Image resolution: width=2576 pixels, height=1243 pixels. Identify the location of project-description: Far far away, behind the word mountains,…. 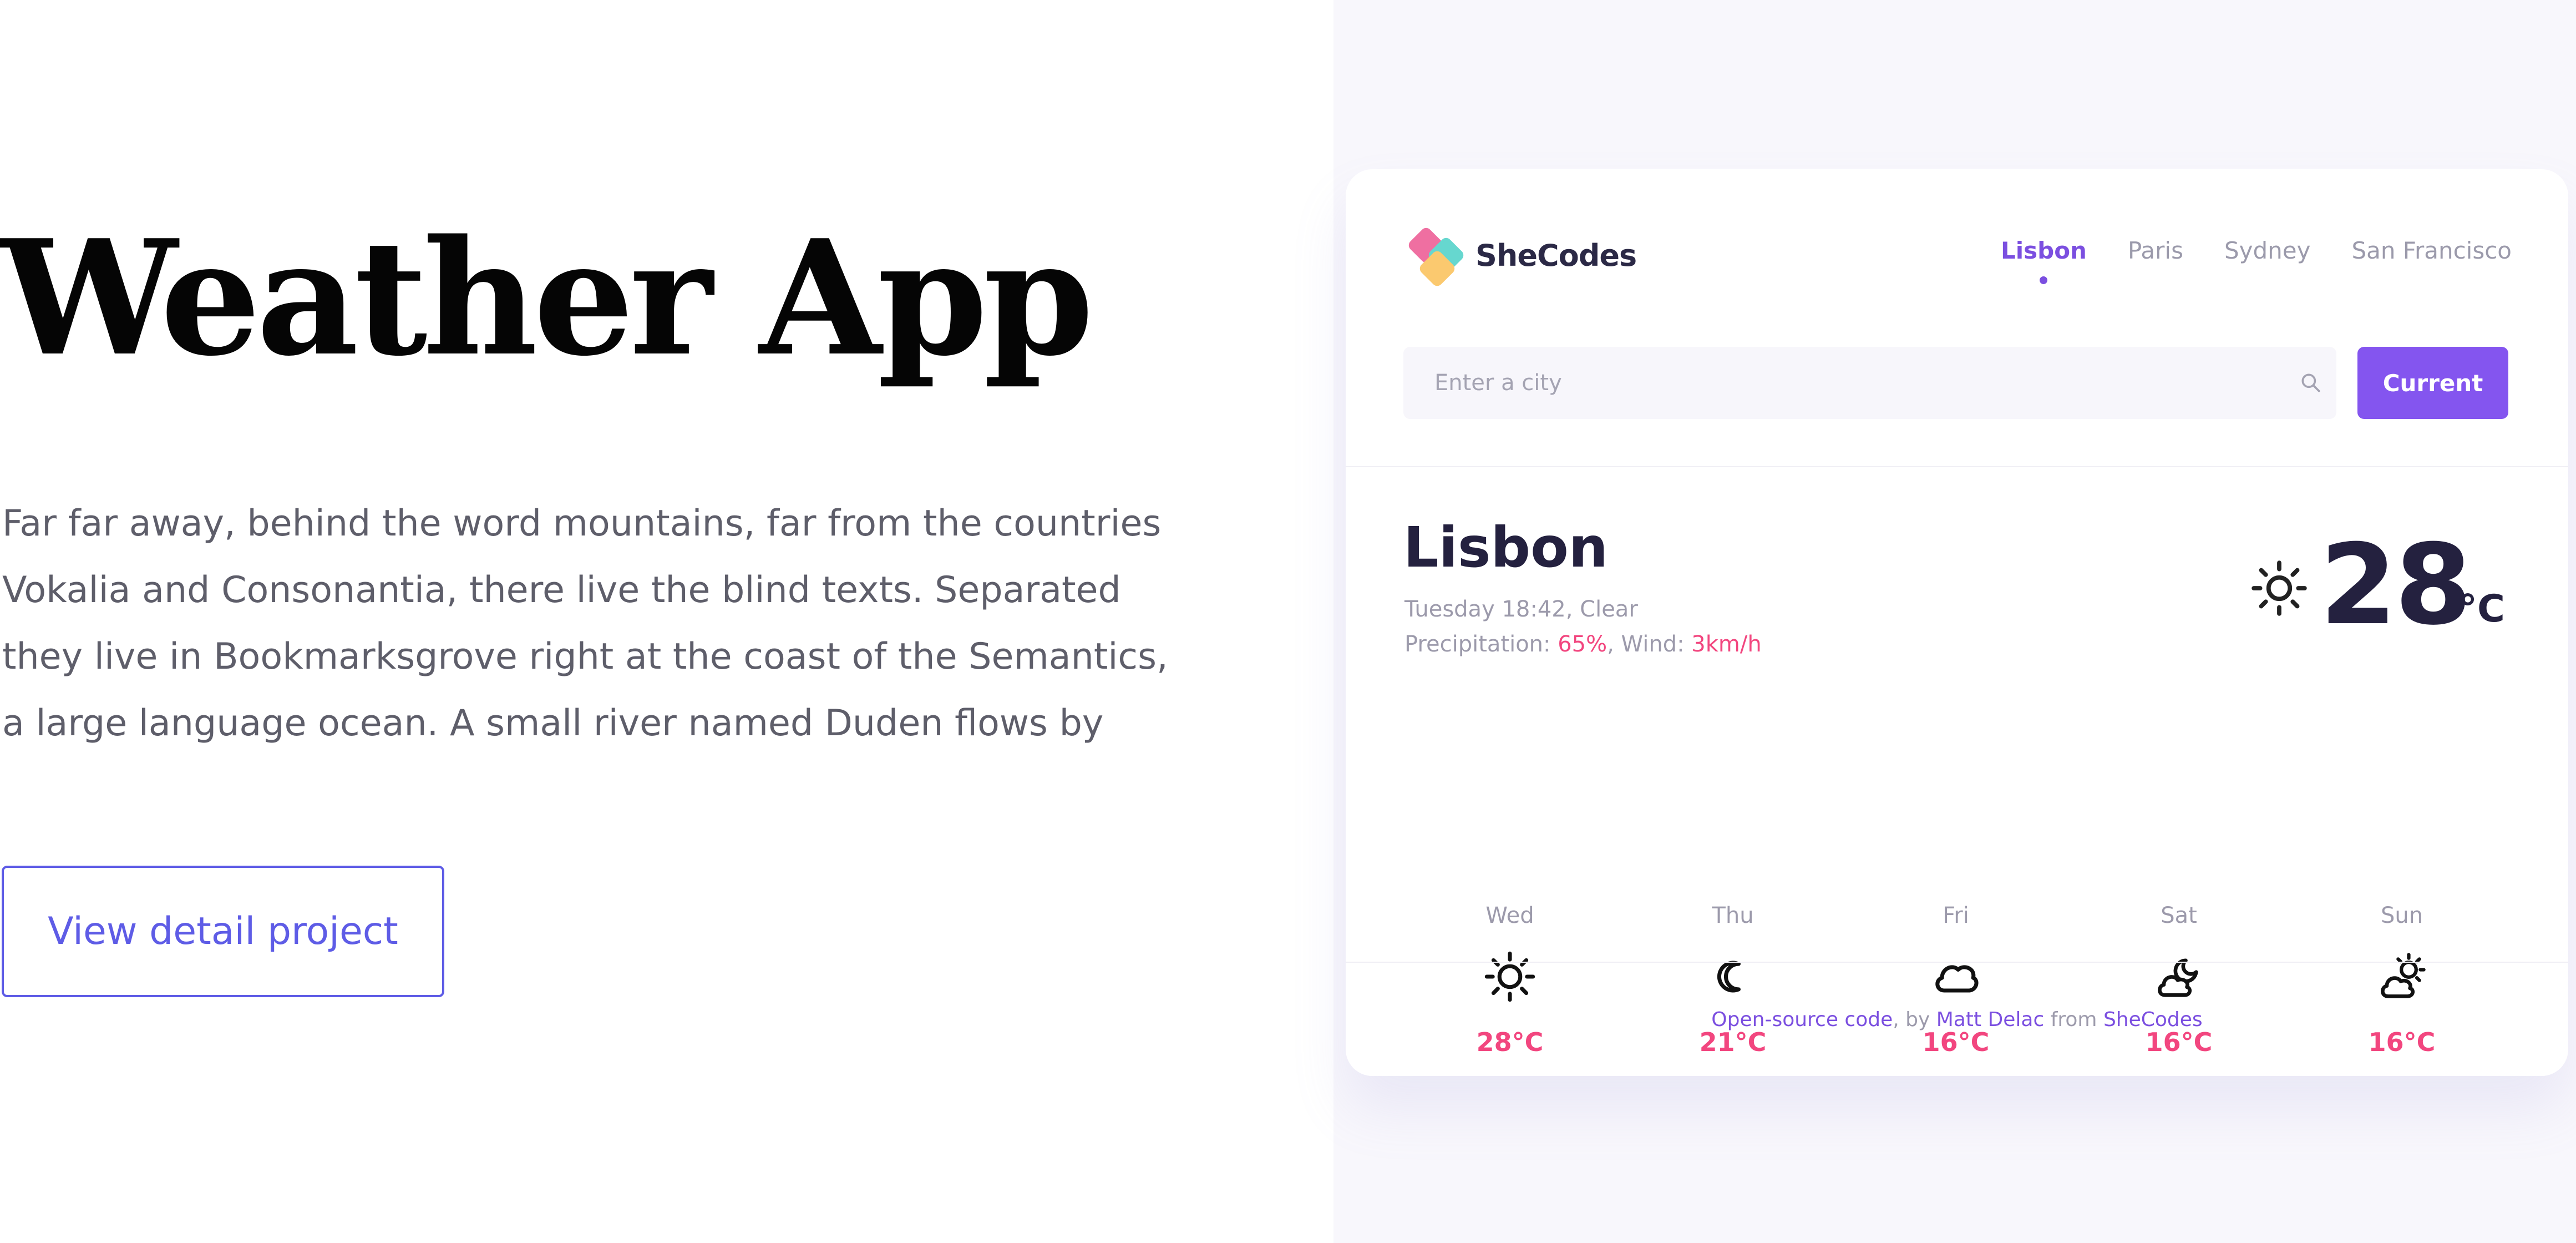
(585, 624).